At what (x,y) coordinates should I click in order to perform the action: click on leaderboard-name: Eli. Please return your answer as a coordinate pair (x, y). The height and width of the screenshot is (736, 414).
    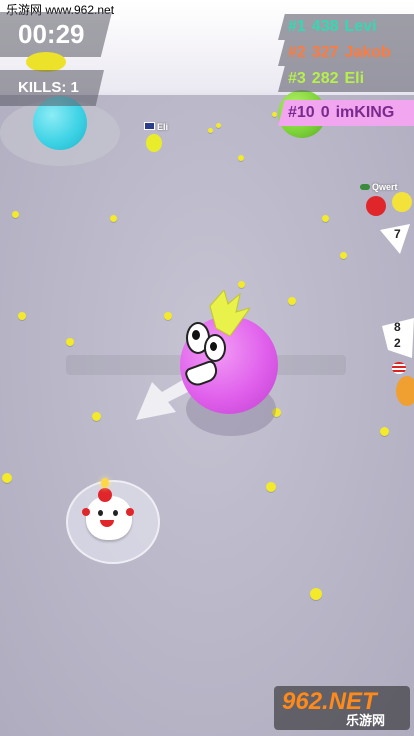
    Looking at the image, I should click on (354, 78).